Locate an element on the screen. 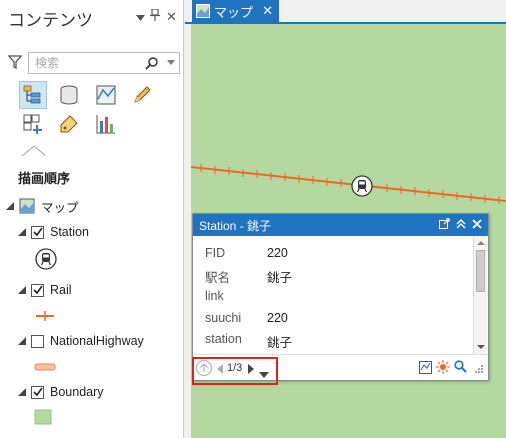 This screenshot has height=438, width=506. drawing-order-icon is located at coordinates (32, 94).